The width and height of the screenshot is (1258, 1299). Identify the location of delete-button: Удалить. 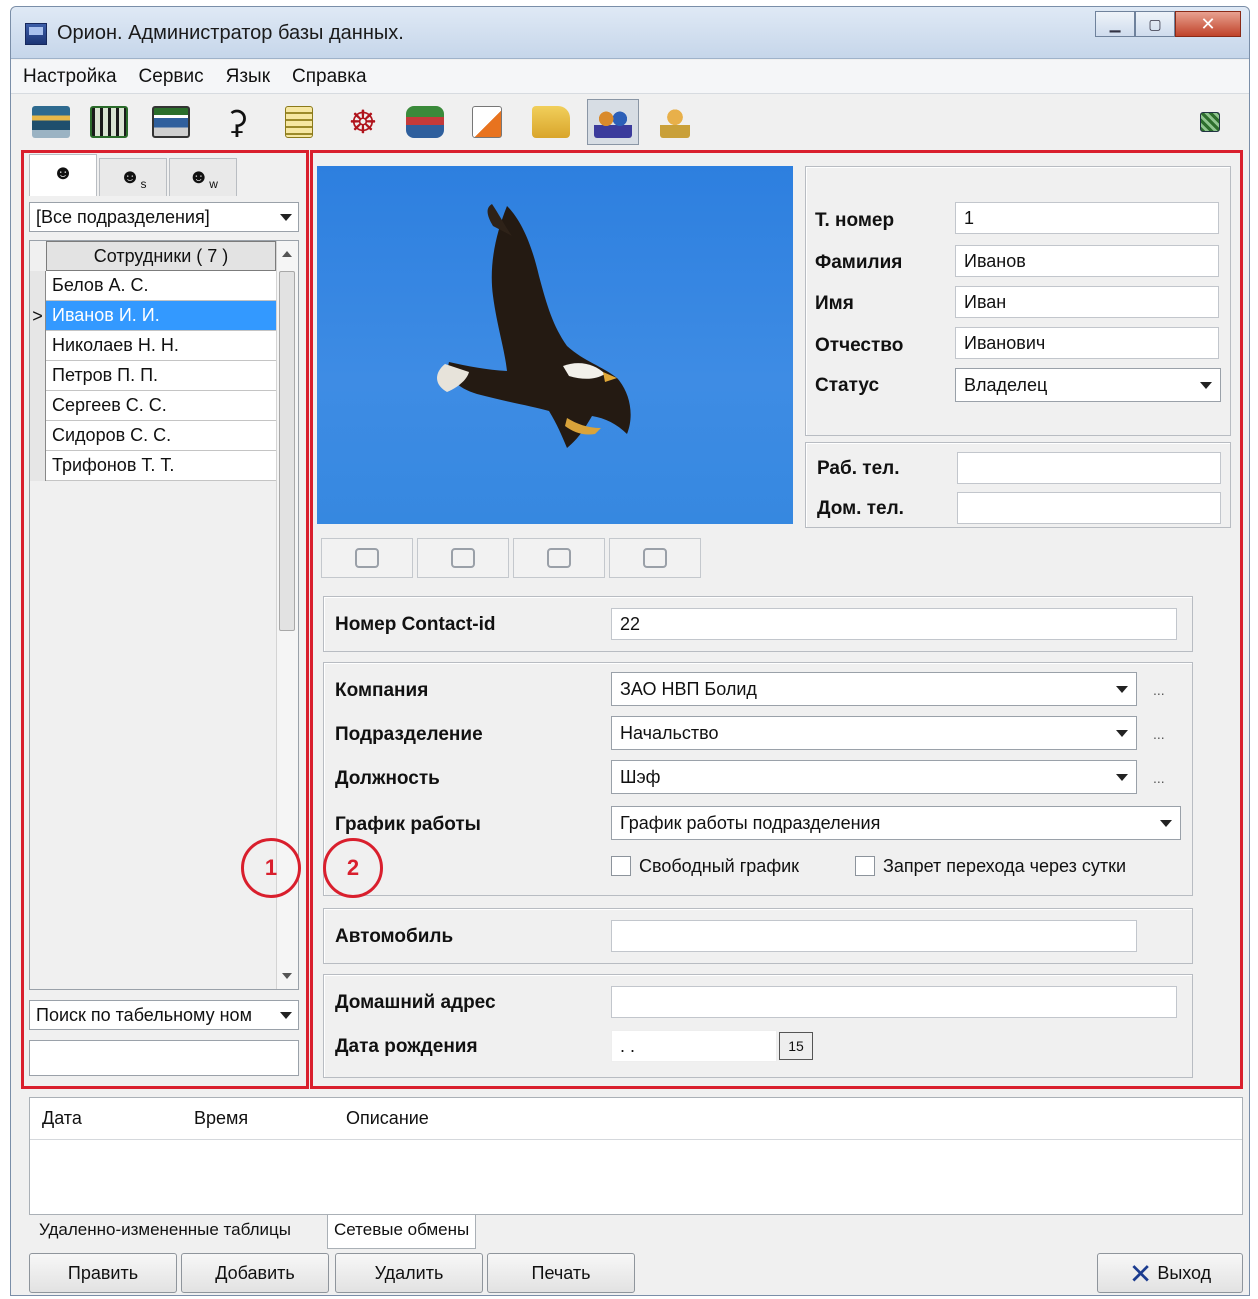
(409, 1273).